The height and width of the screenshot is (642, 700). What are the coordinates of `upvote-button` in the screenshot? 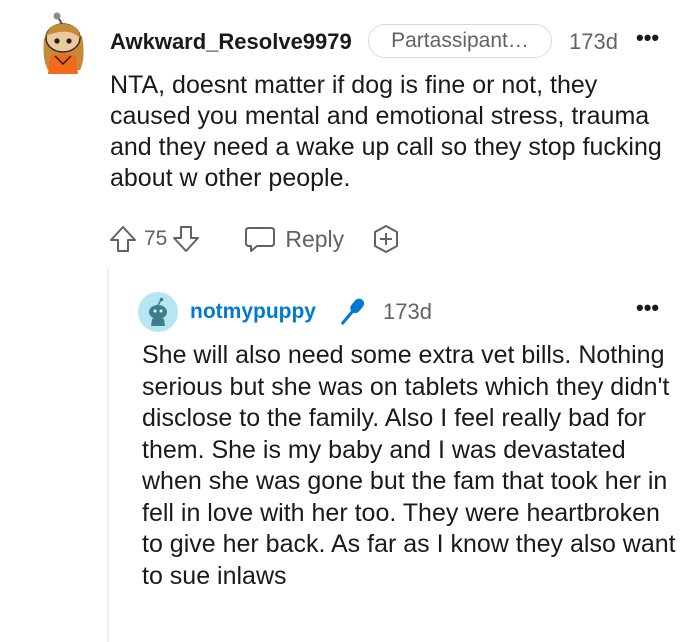 It's located at (123, 239).